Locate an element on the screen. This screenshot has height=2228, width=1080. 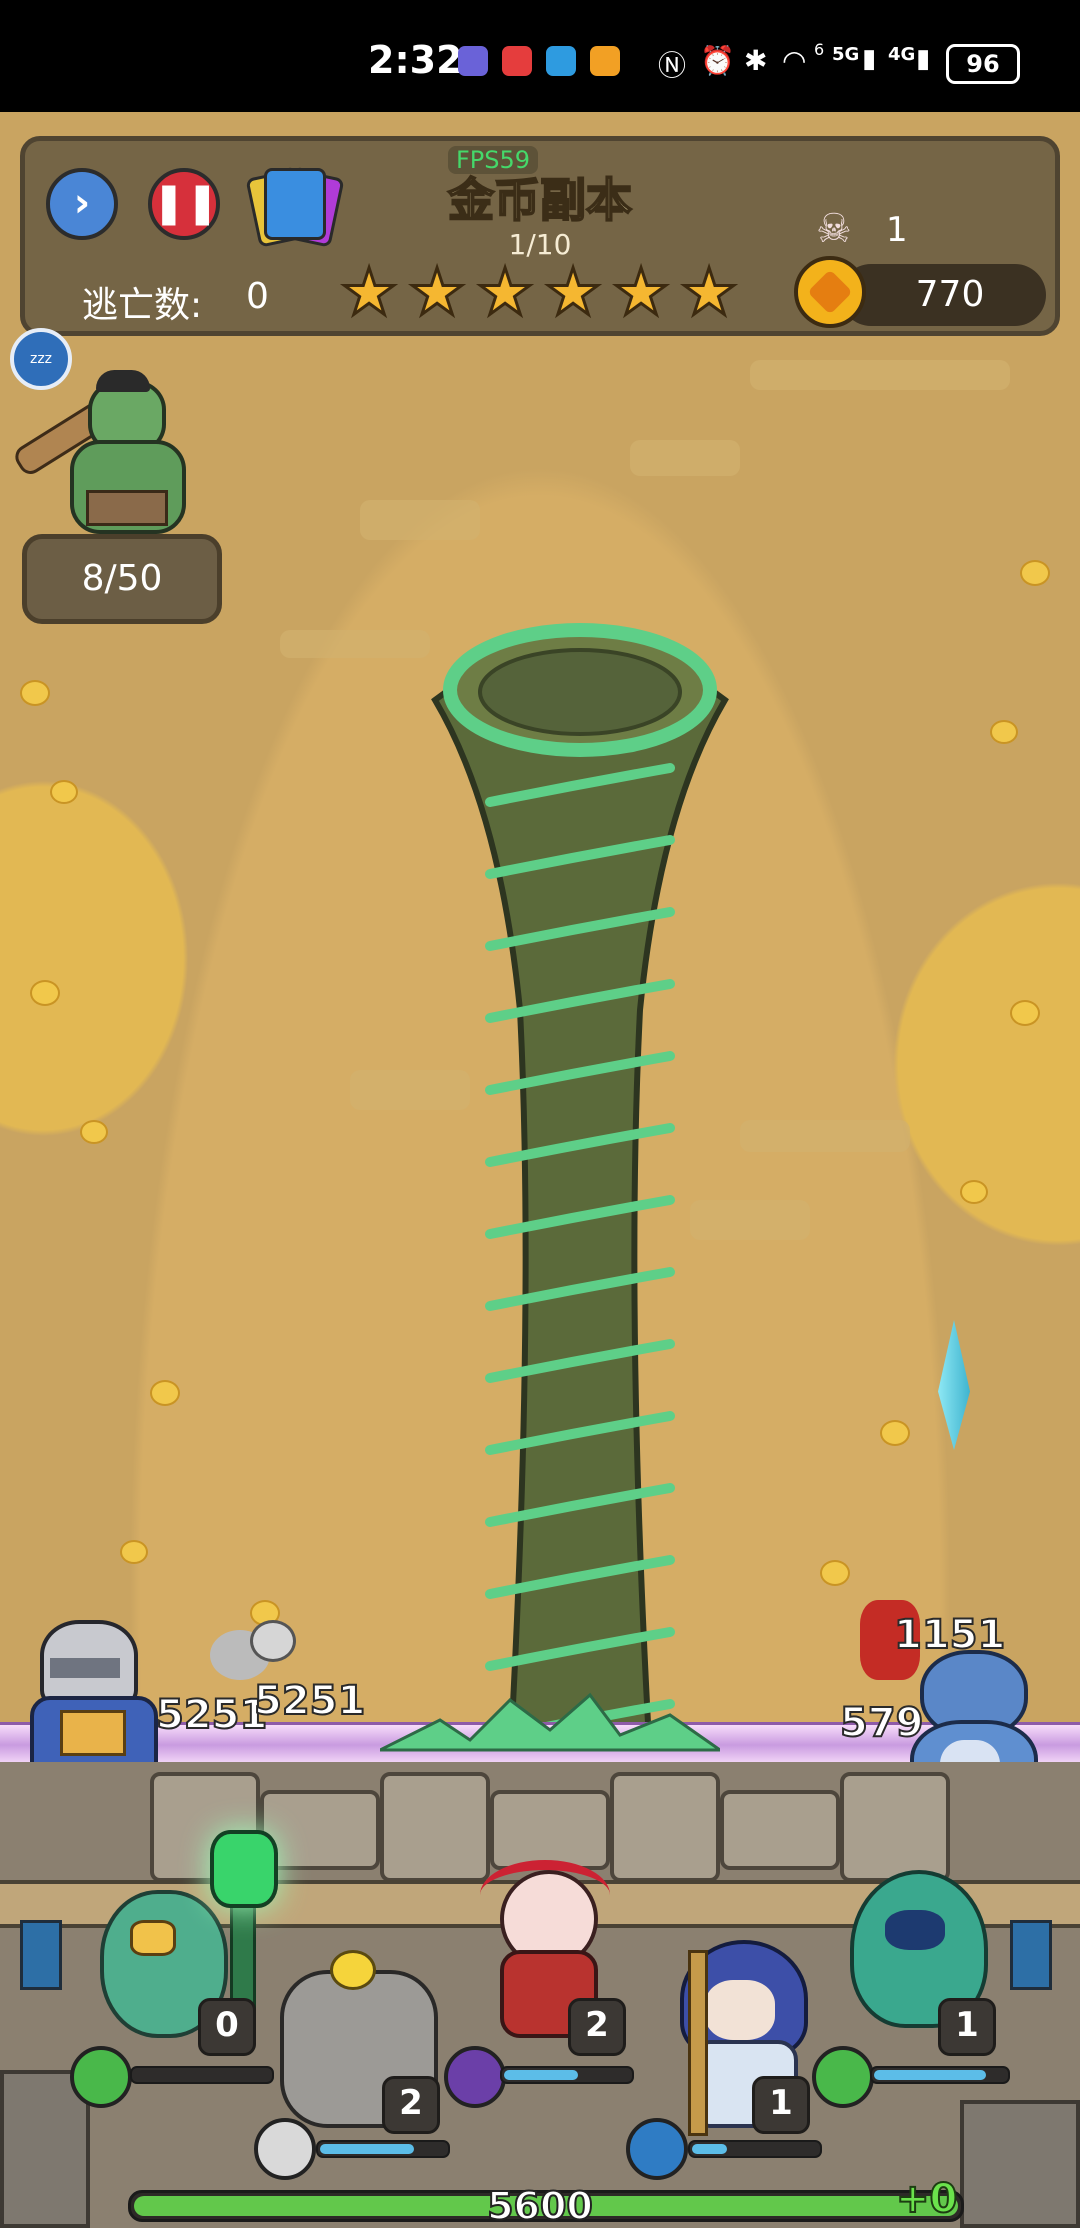
tornado-base-splash is located at coordinates (552, 1725).